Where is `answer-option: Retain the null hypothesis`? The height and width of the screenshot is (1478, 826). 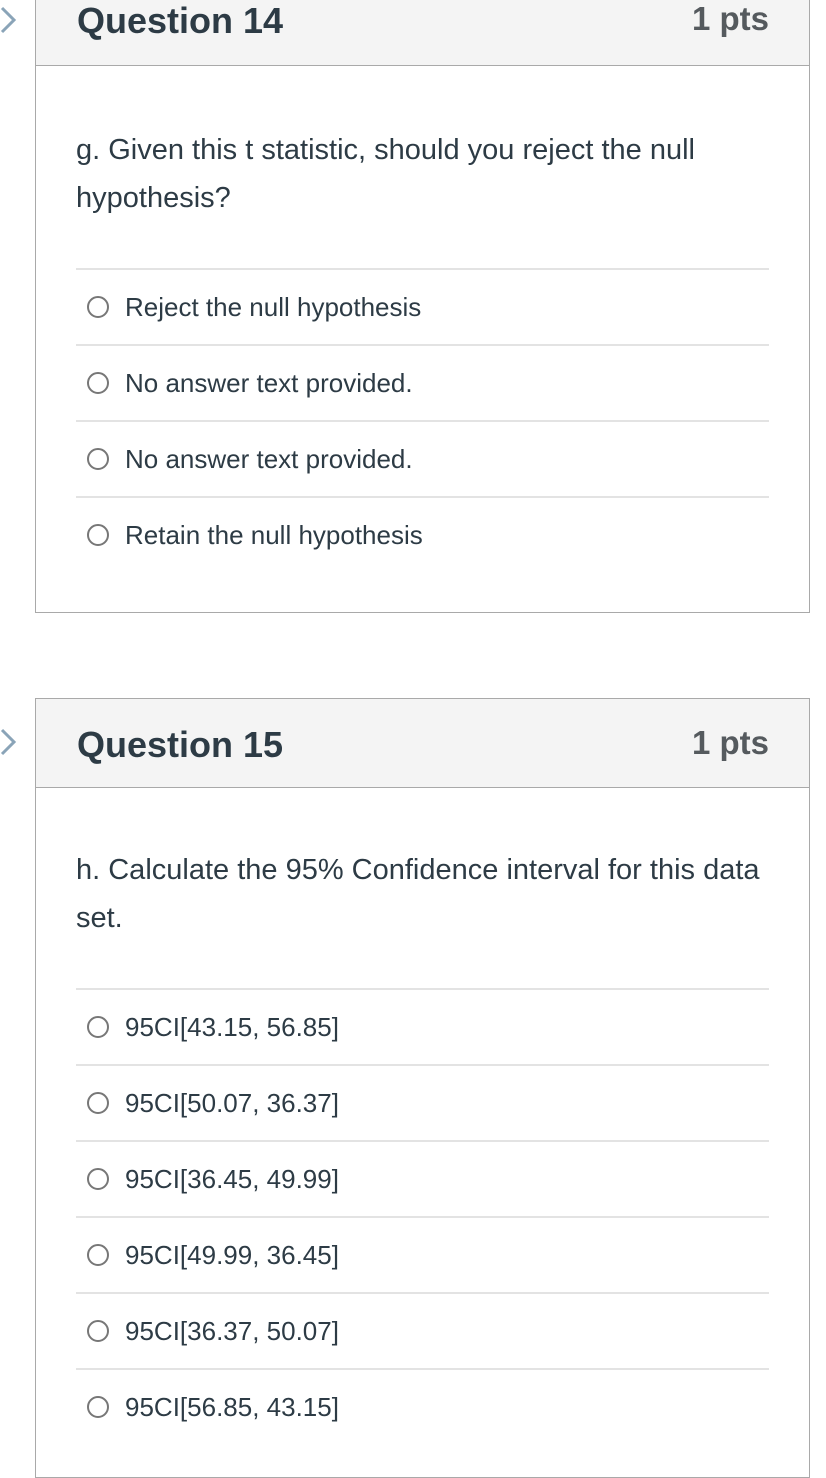 answer-option: Retain the null hypothesis is located at coordinates (422, 535).